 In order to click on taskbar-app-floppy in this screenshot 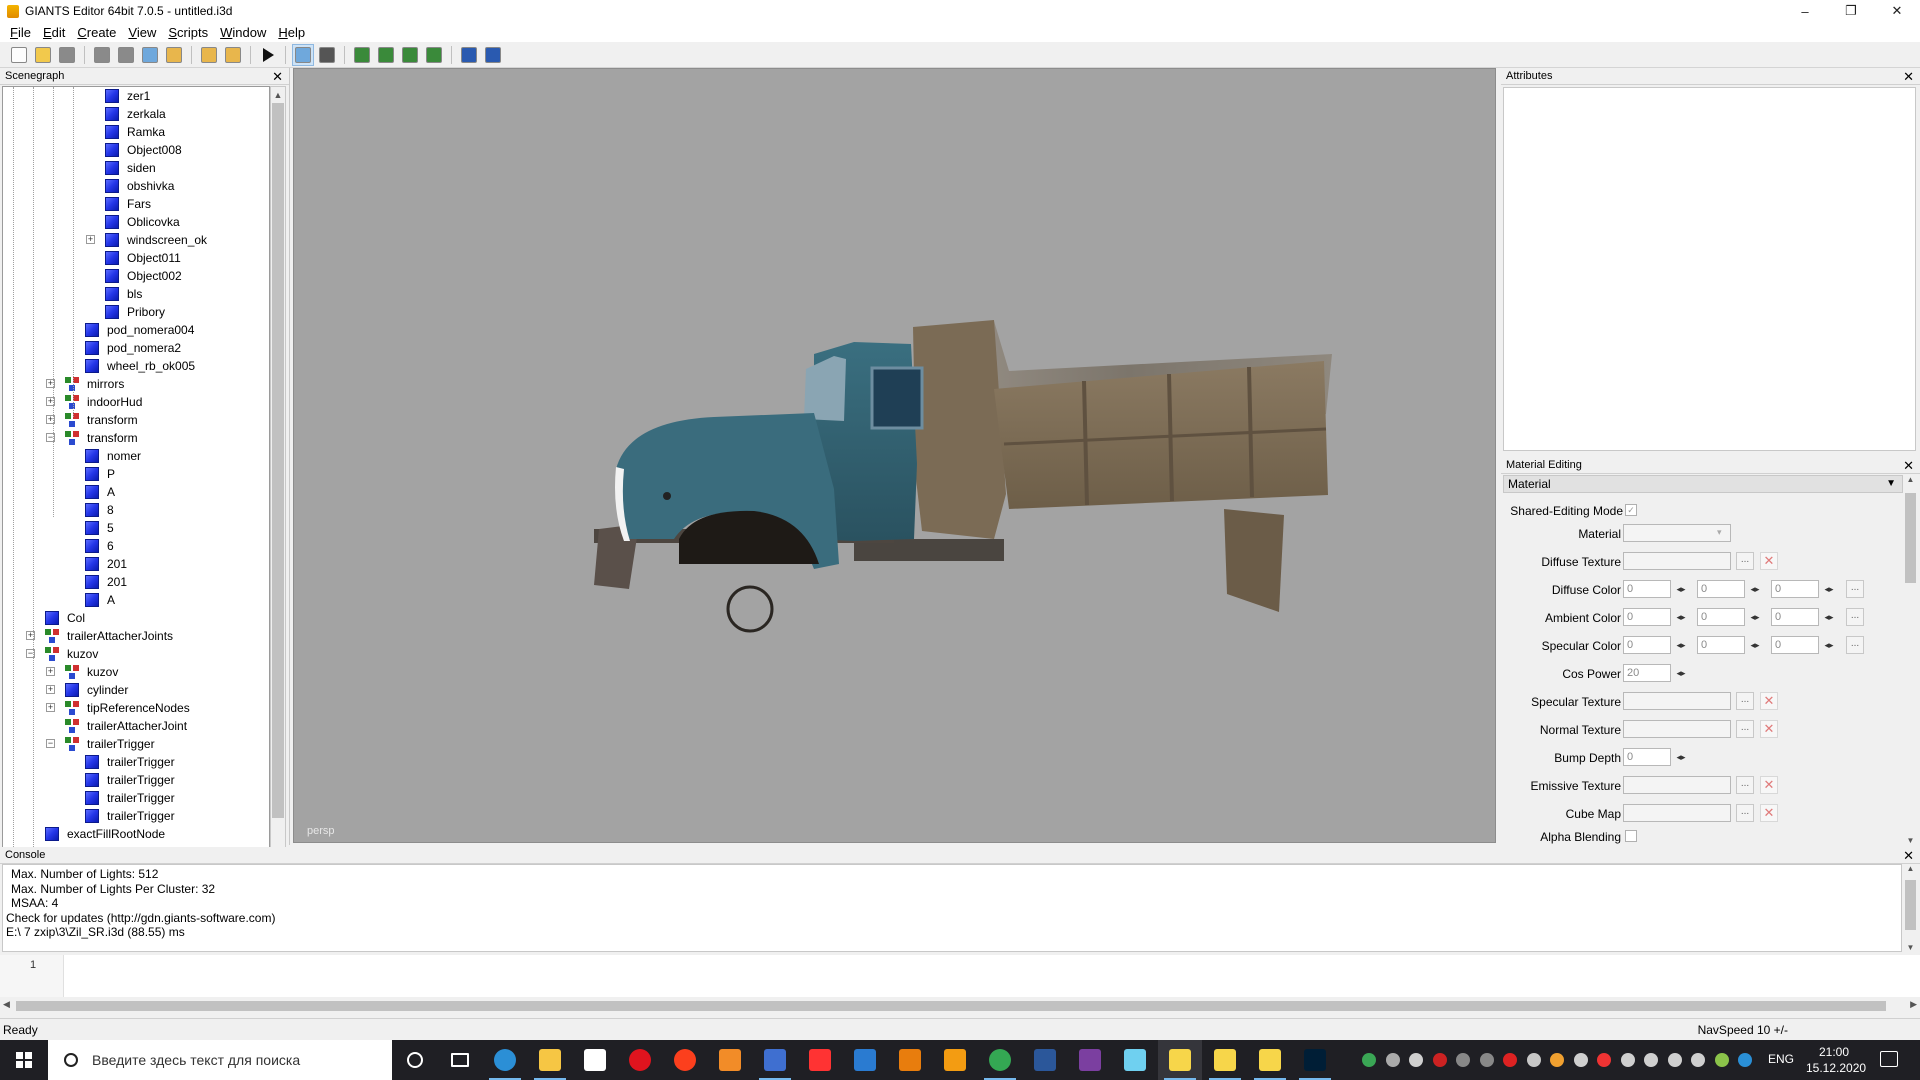, I will do `click(775, 1060)`.